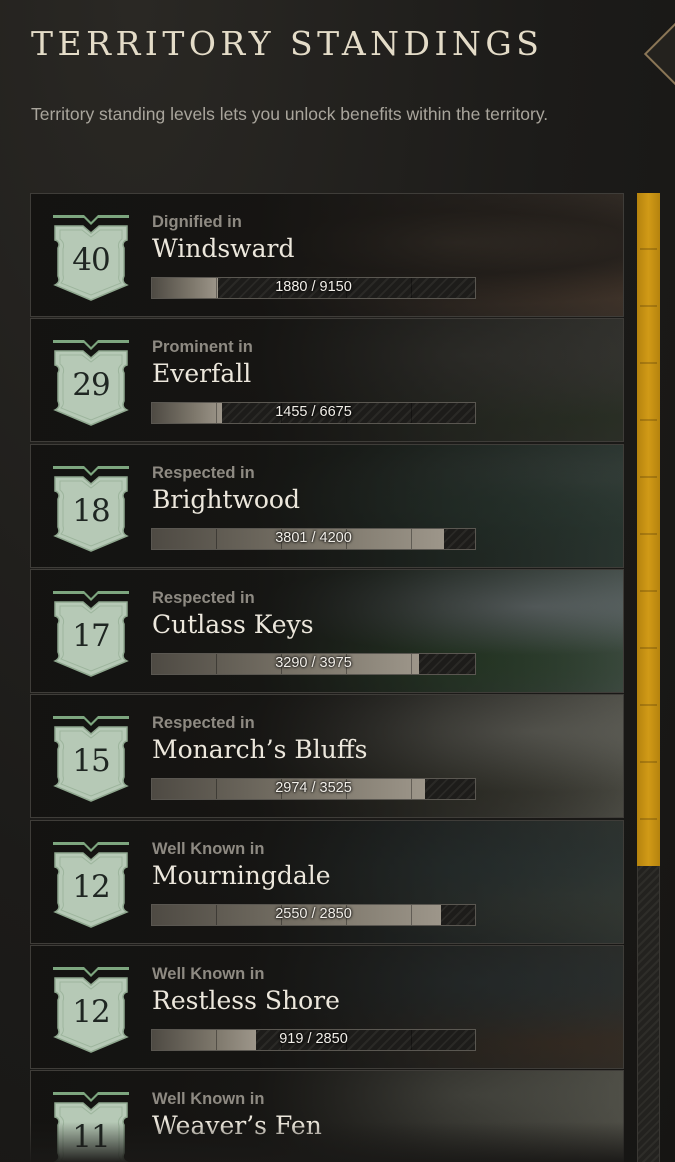  What do you see at coordinates (260, 749) in the screenshot?
I see `territory-name: Monarch’s Bluffs` at bounding box center [260, 749].